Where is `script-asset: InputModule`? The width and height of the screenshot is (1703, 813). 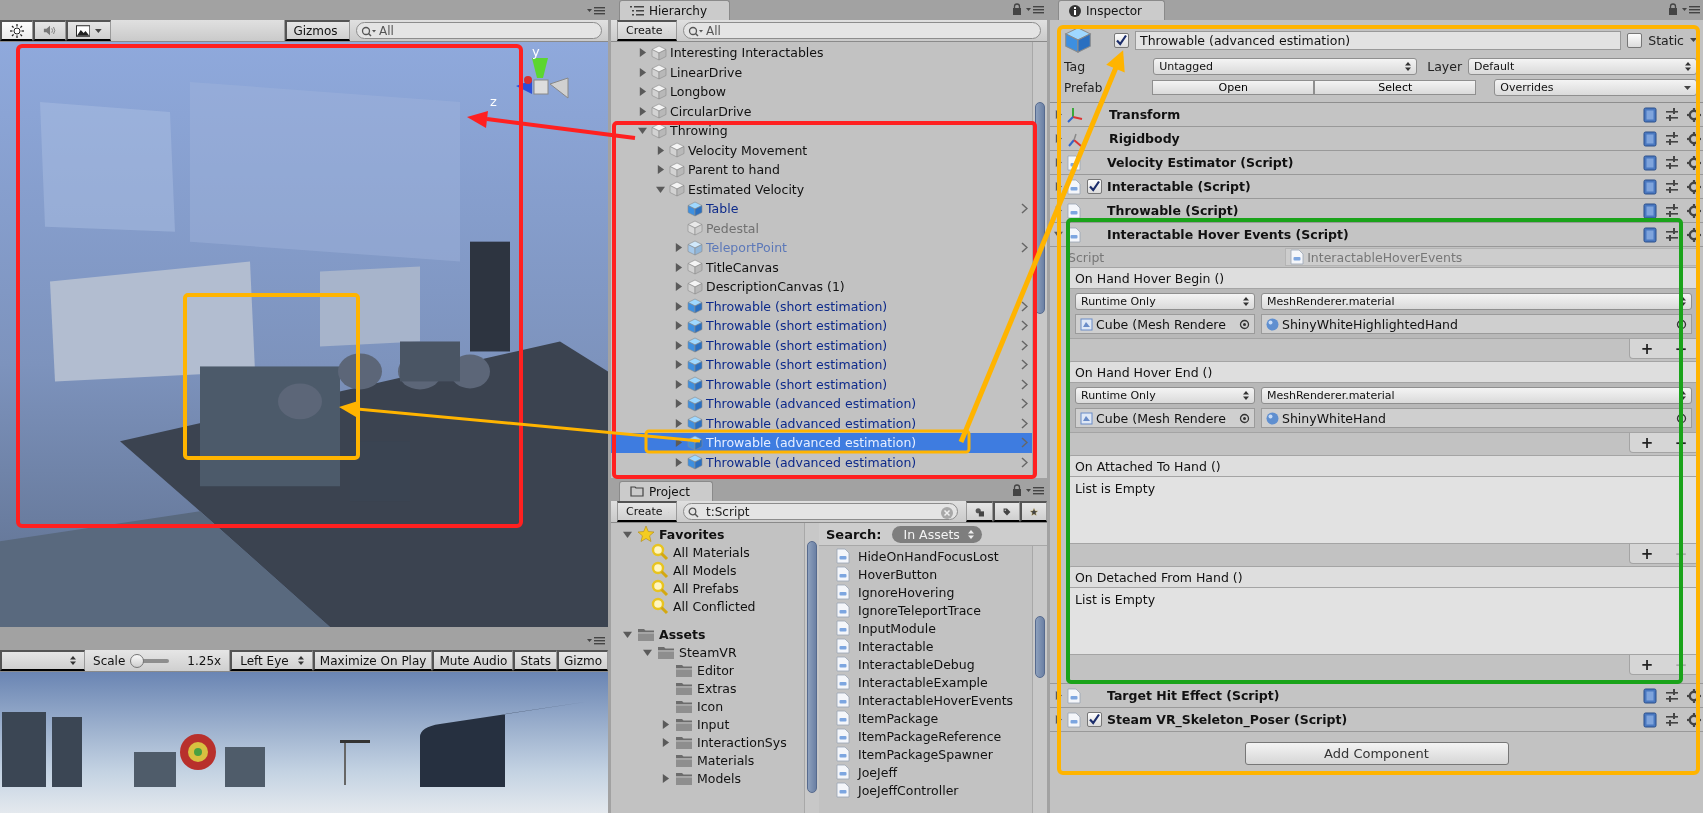
script-asset: InputModule is located at coordinates (934, 628).